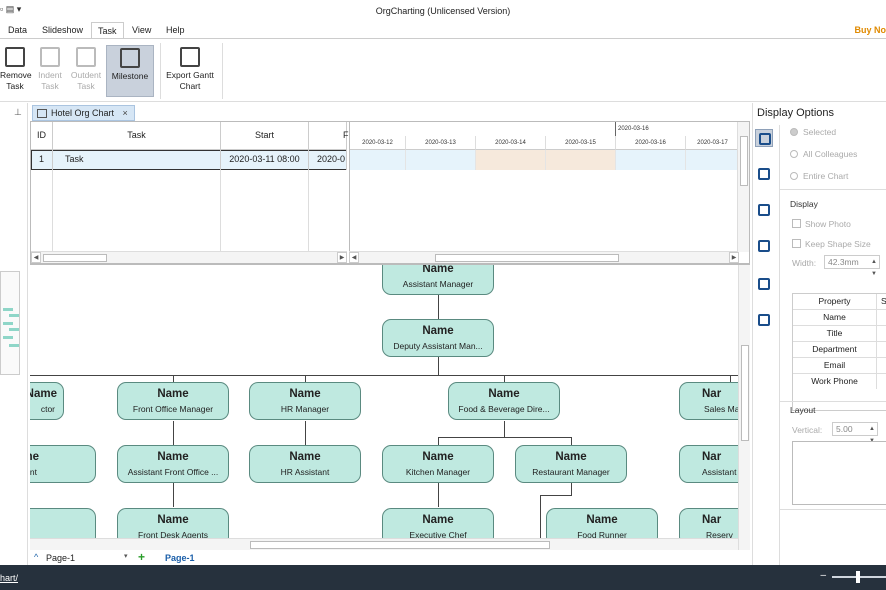 The width and height of the screenshot is (886, 590). I want to click on day-cell, so click(651, 160).